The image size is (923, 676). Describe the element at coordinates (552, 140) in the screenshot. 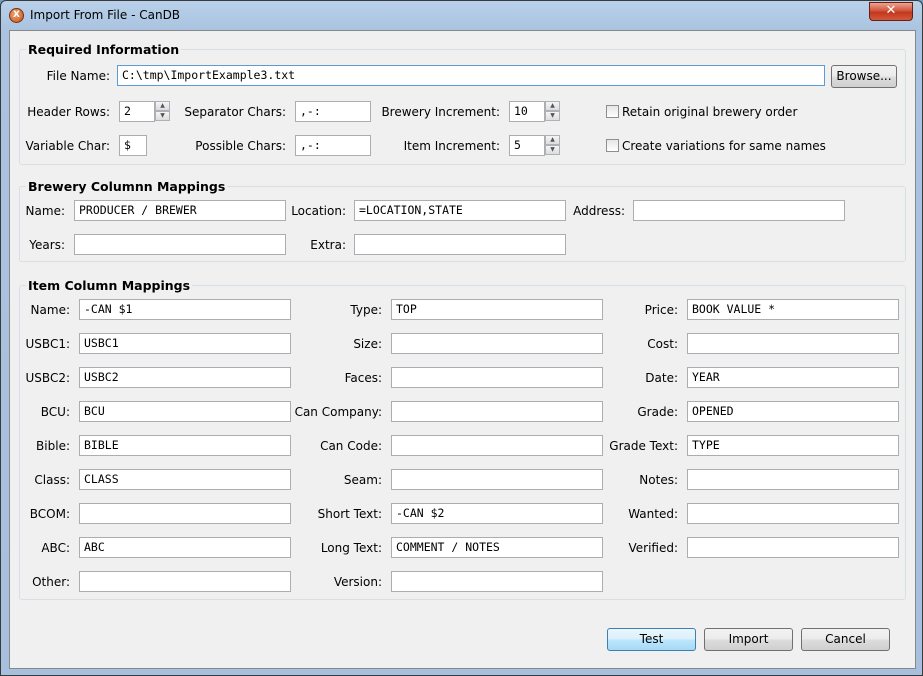

I see `item-increment-up-arrow-icon: ▲` at that location.